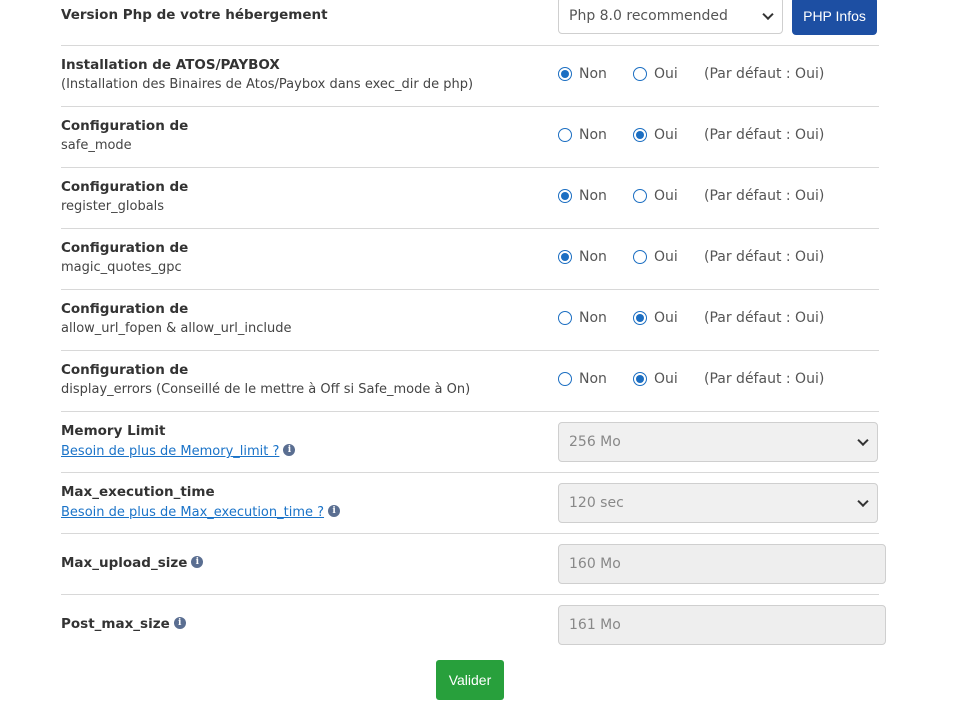 The height and width of the screenshot is (720, 980). What do you see at coordinates (595, 442) in the screenshot?
I see `memory-limit-selected: 256 Mo` at bounding box center [595, 442].